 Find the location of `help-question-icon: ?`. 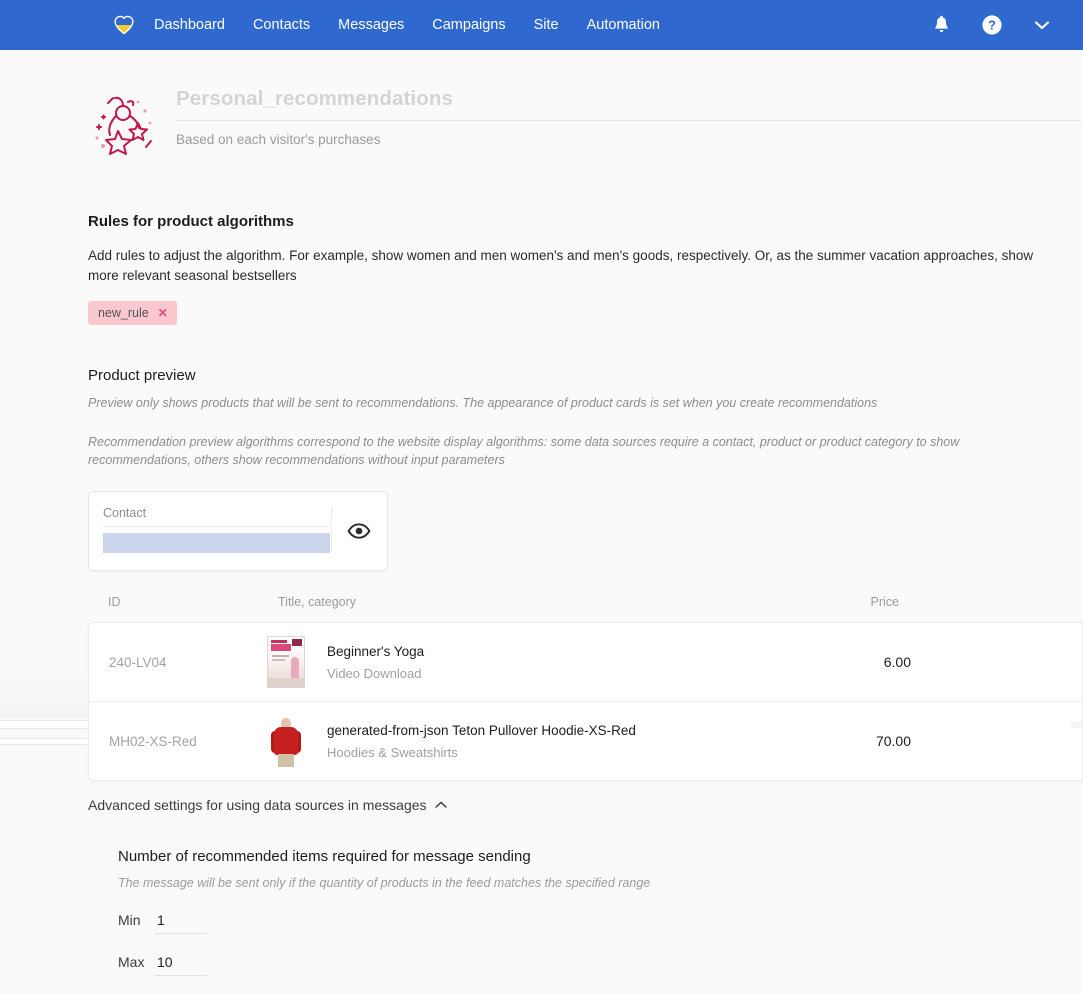

help-question-icon: ? is located at coordinates (992, 25).